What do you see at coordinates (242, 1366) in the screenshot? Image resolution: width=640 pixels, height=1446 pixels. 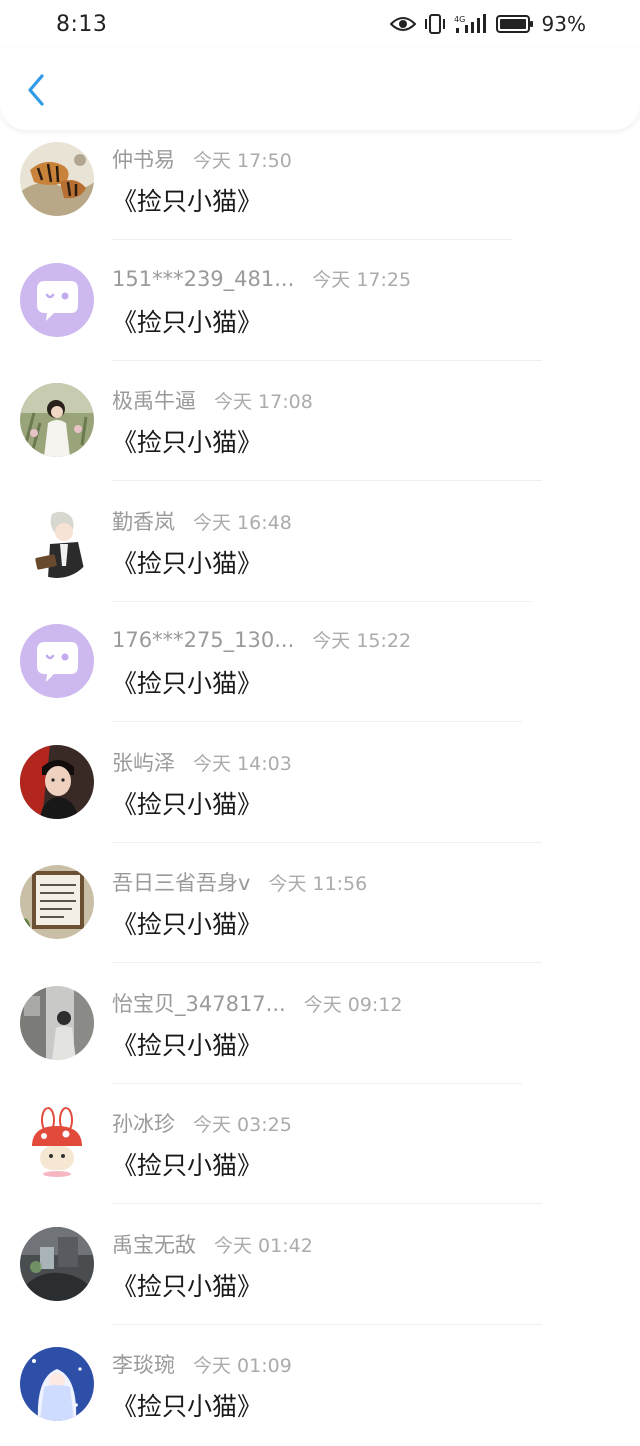 I see `message-time: 今天 01:09` at bounding box center [242, 1366].